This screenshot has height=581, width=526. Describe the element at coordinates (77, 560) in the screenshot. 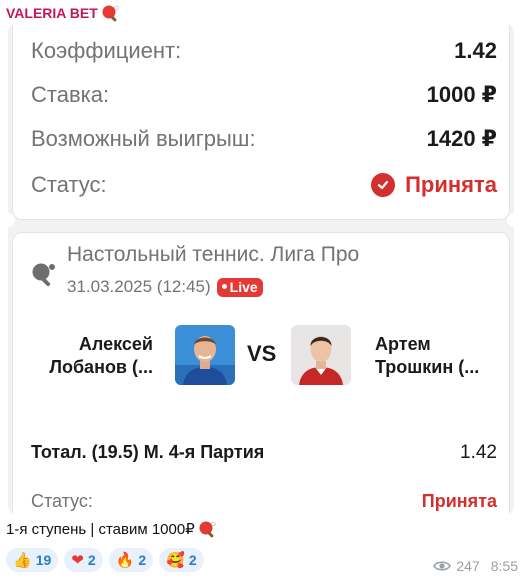

I see `heart-icon: ❤` at that location.